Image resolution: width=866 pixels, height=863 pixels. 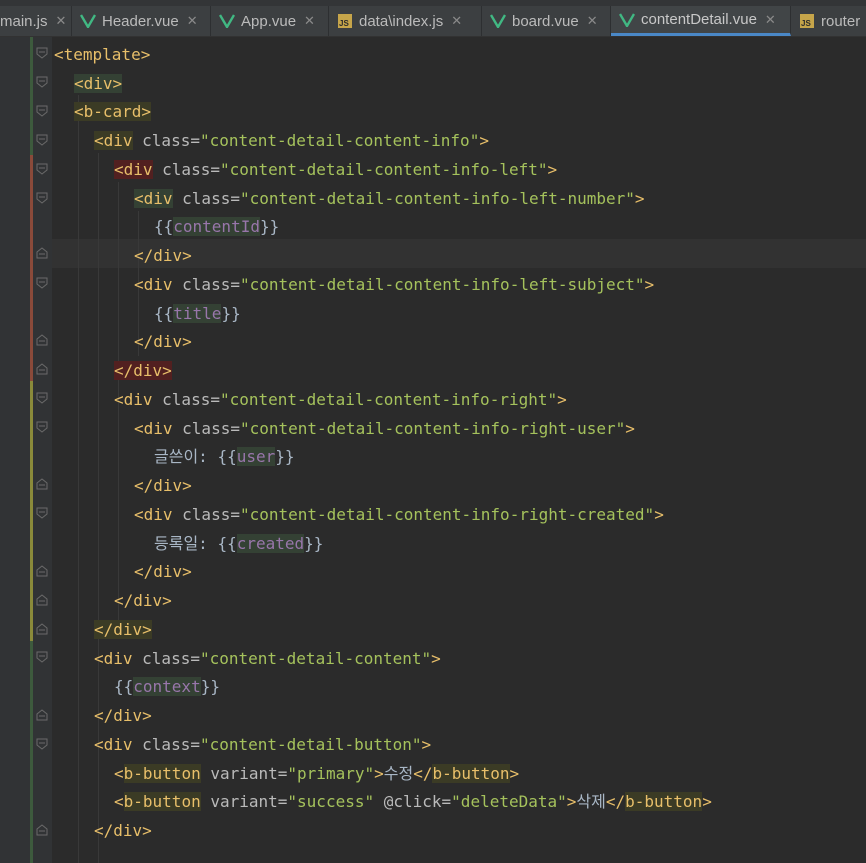 What do you see at coordinates (270, 543) in the screenshot?
I see `code-token: created` at bounding box center [270, 543].